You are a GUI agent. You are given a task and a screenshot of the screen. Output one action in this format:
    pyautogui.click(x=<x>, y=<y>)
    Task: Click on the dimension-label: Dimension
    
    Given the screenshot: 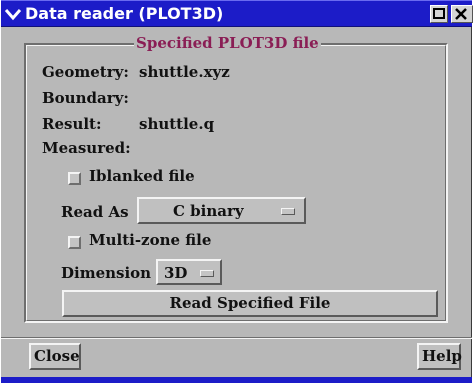 What is the action you would take?
    pyautogui.click(x=106, y=273)
    